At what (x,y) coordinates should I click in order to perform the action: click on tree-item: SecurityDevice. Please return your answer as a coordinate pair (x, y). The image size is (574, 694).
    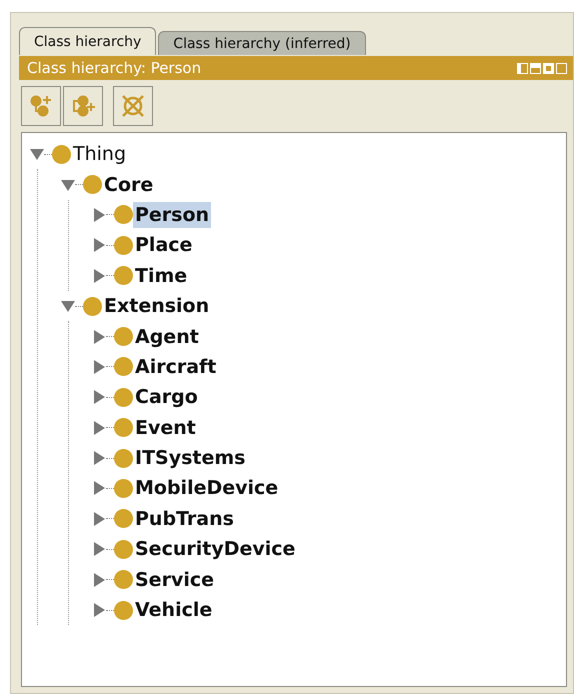
    Looking at the image, I should click on (215, 549).